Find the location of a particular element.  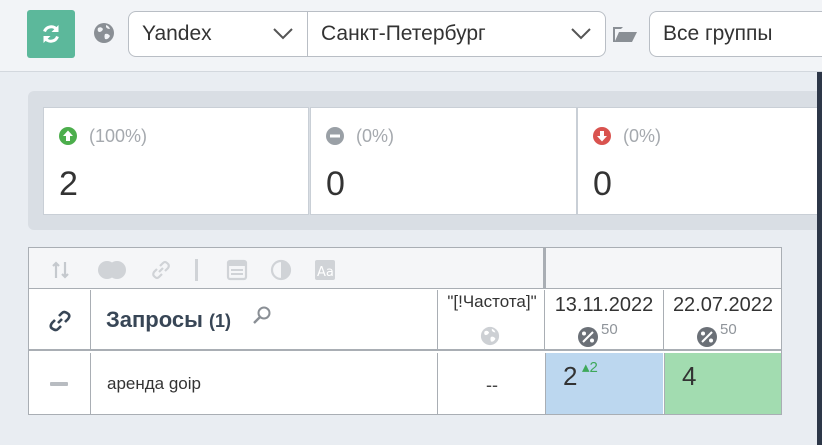

stat-card-down: (0%) 0 is located at coordinates (699, 161).